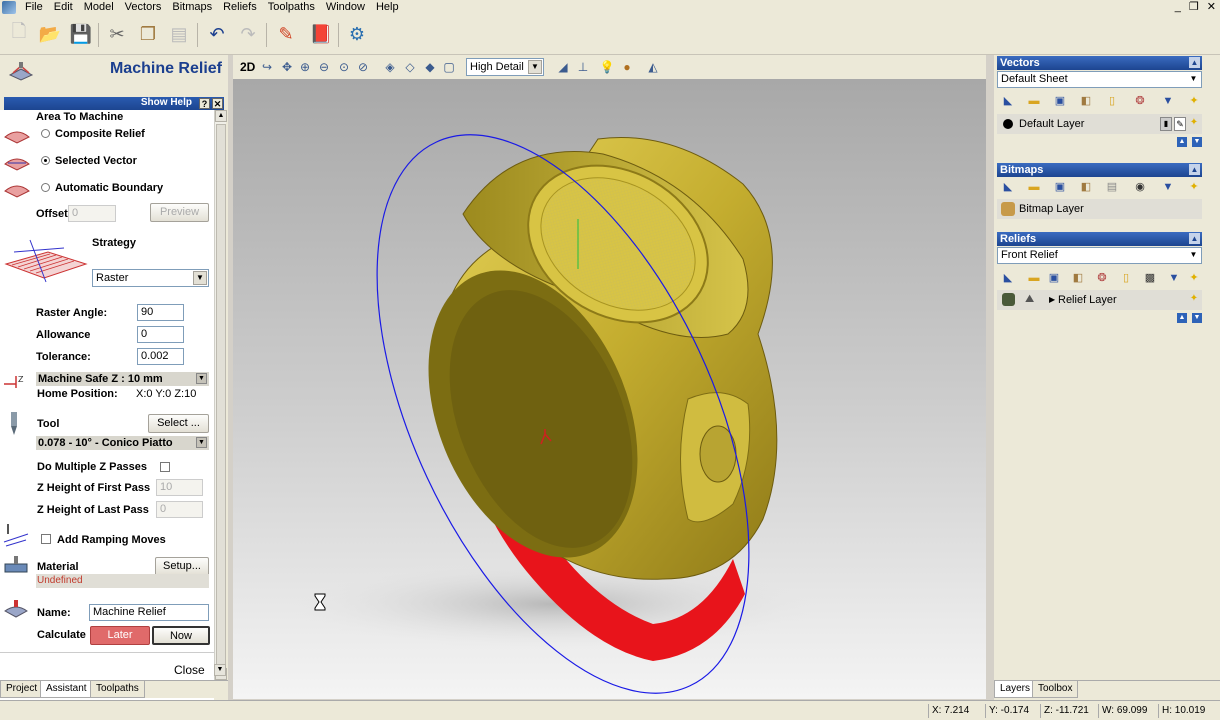  Describe the element at coordinates (1194, 300) in the screenshot. I see `light-bulb-icon: ✦` at that location.